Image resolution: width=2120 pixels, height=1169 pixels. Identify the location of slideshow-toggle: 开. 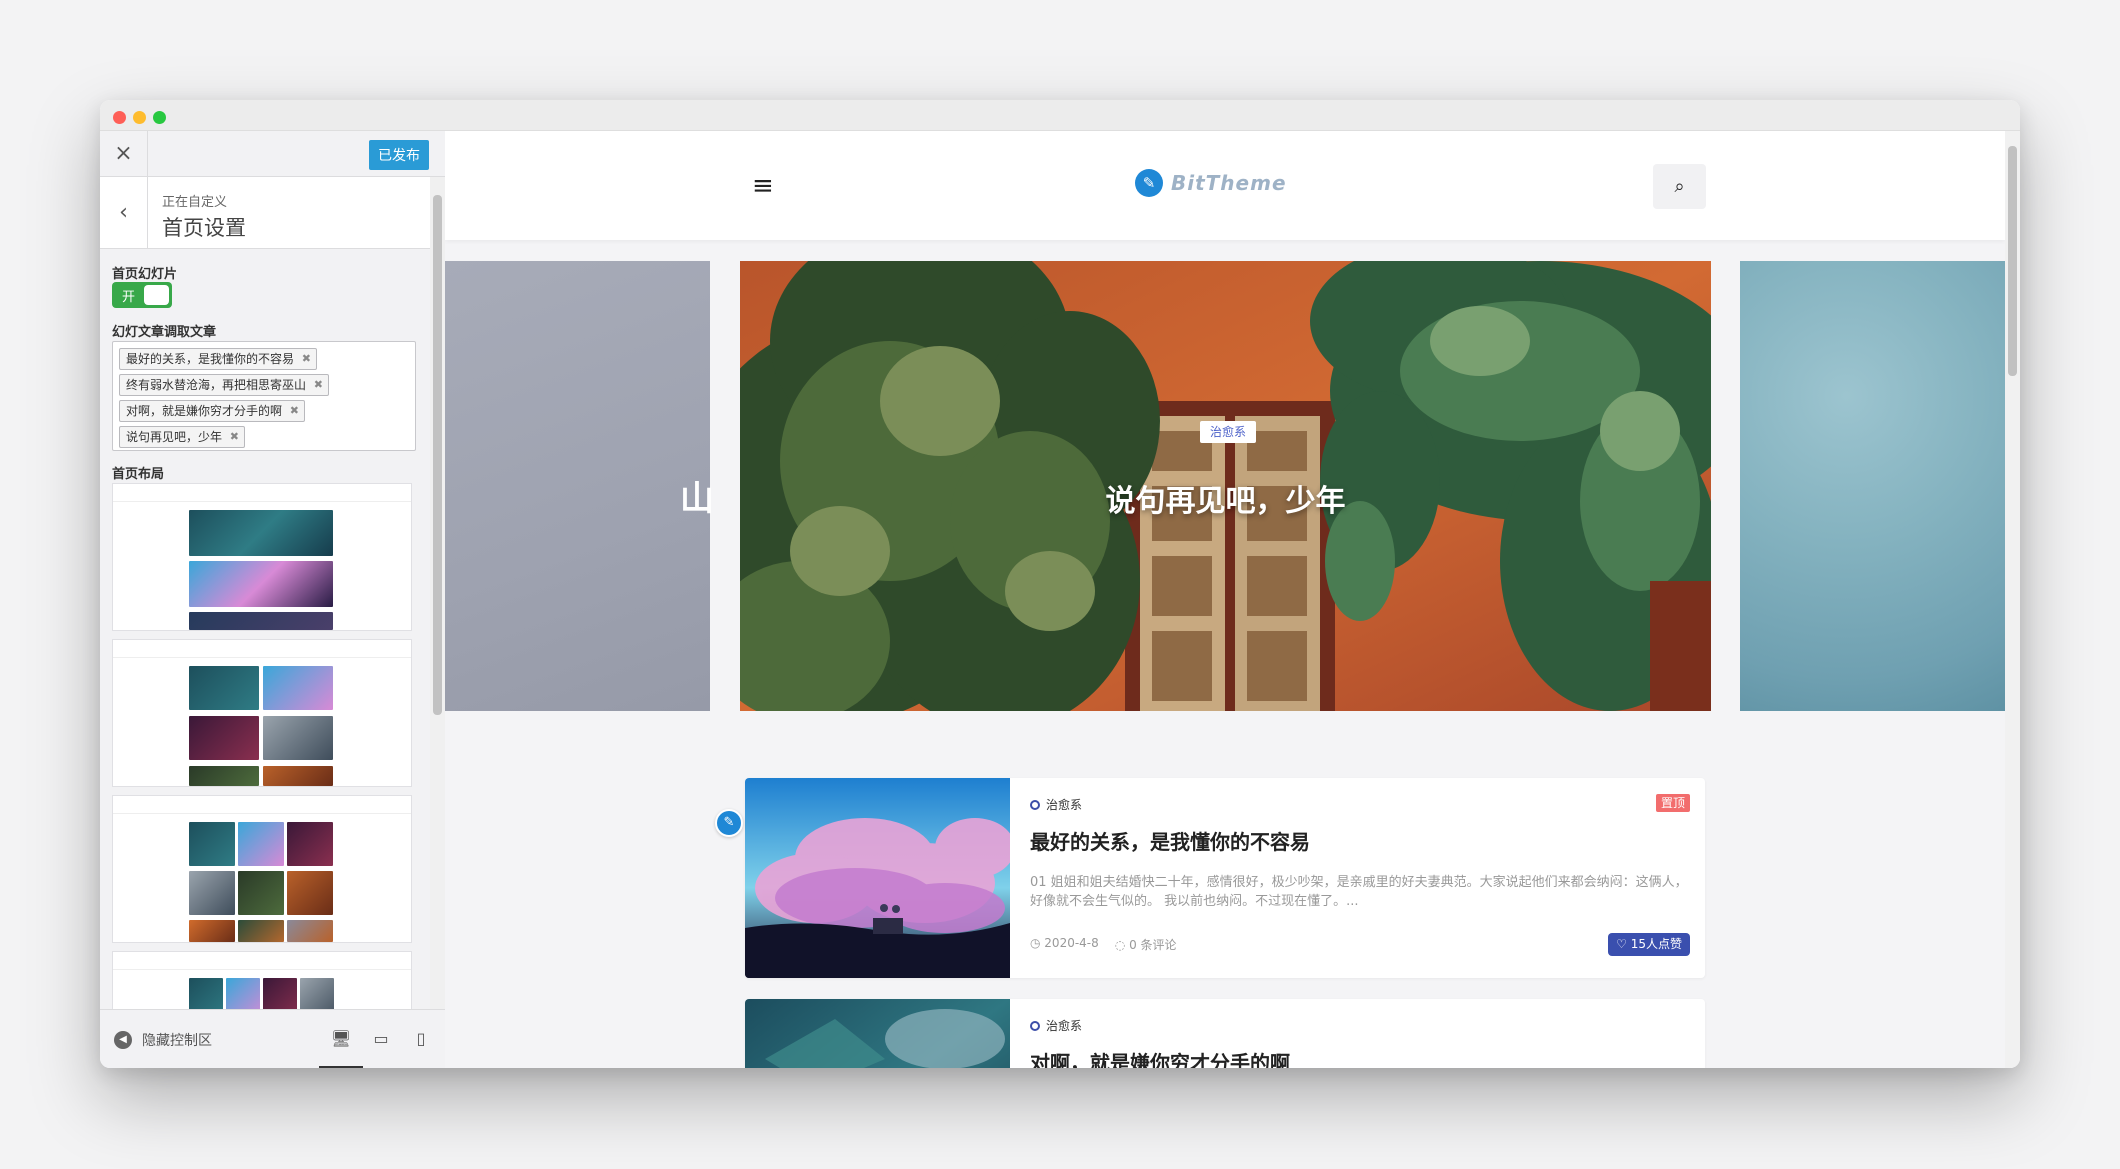
(142, 295).